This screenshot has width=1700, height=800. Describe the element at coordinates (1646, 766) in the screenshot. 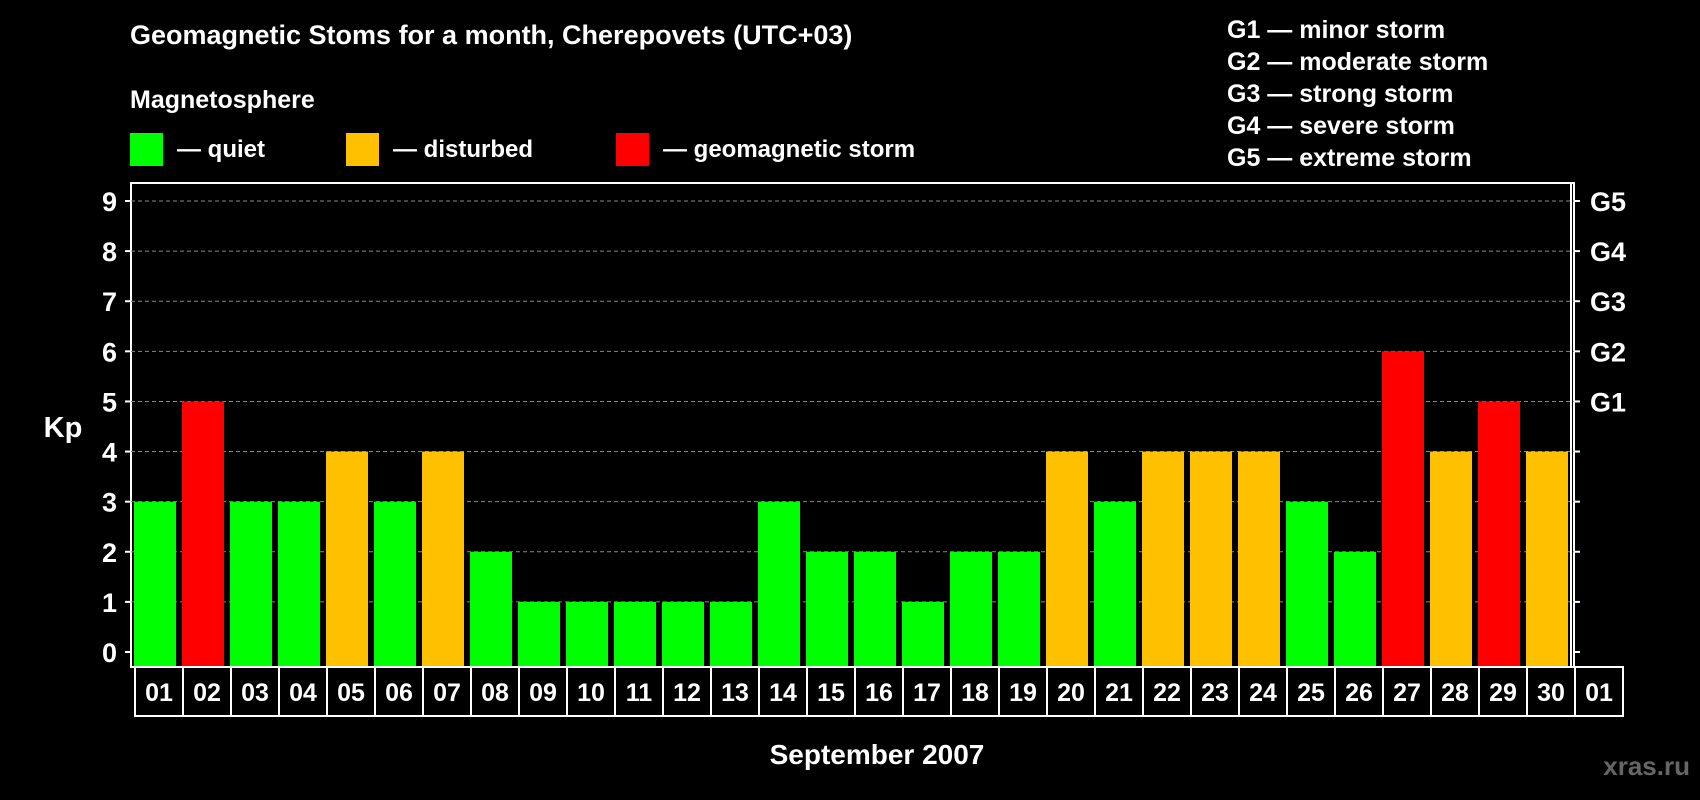

I see `watermark: xras.ru` at that location.